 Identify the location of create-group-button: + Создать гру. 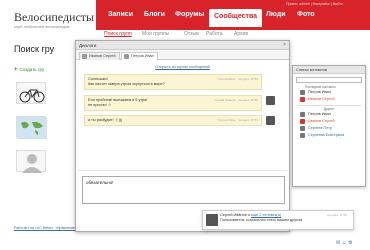
(29, 70).